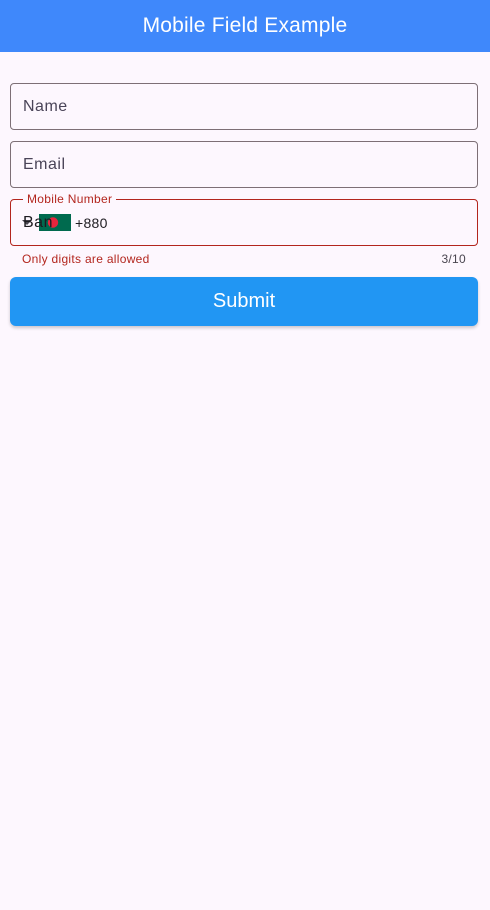 Image resolution: width=490 pixels, height=910 pixels. What do you see at coordinates (453, 259) in the screenshot?
I see `character-counter: 3/10` at bounding box center [453, 259].